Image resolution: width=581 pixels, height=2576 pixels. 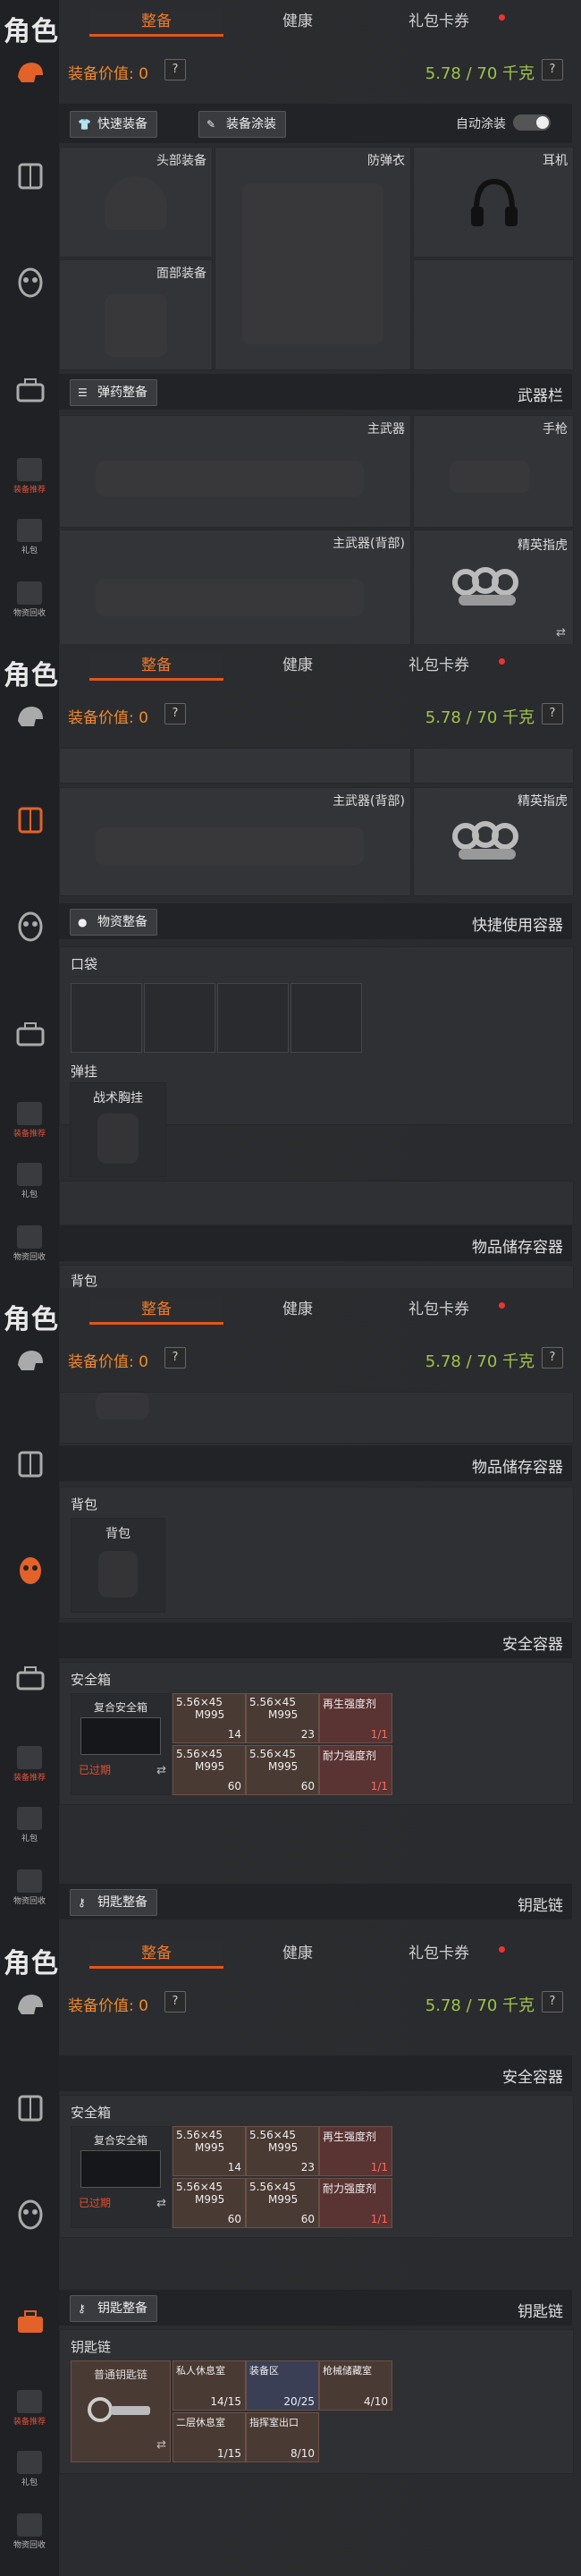 I want to click on slot-face: 面部装备, so click(x=136, y=314).